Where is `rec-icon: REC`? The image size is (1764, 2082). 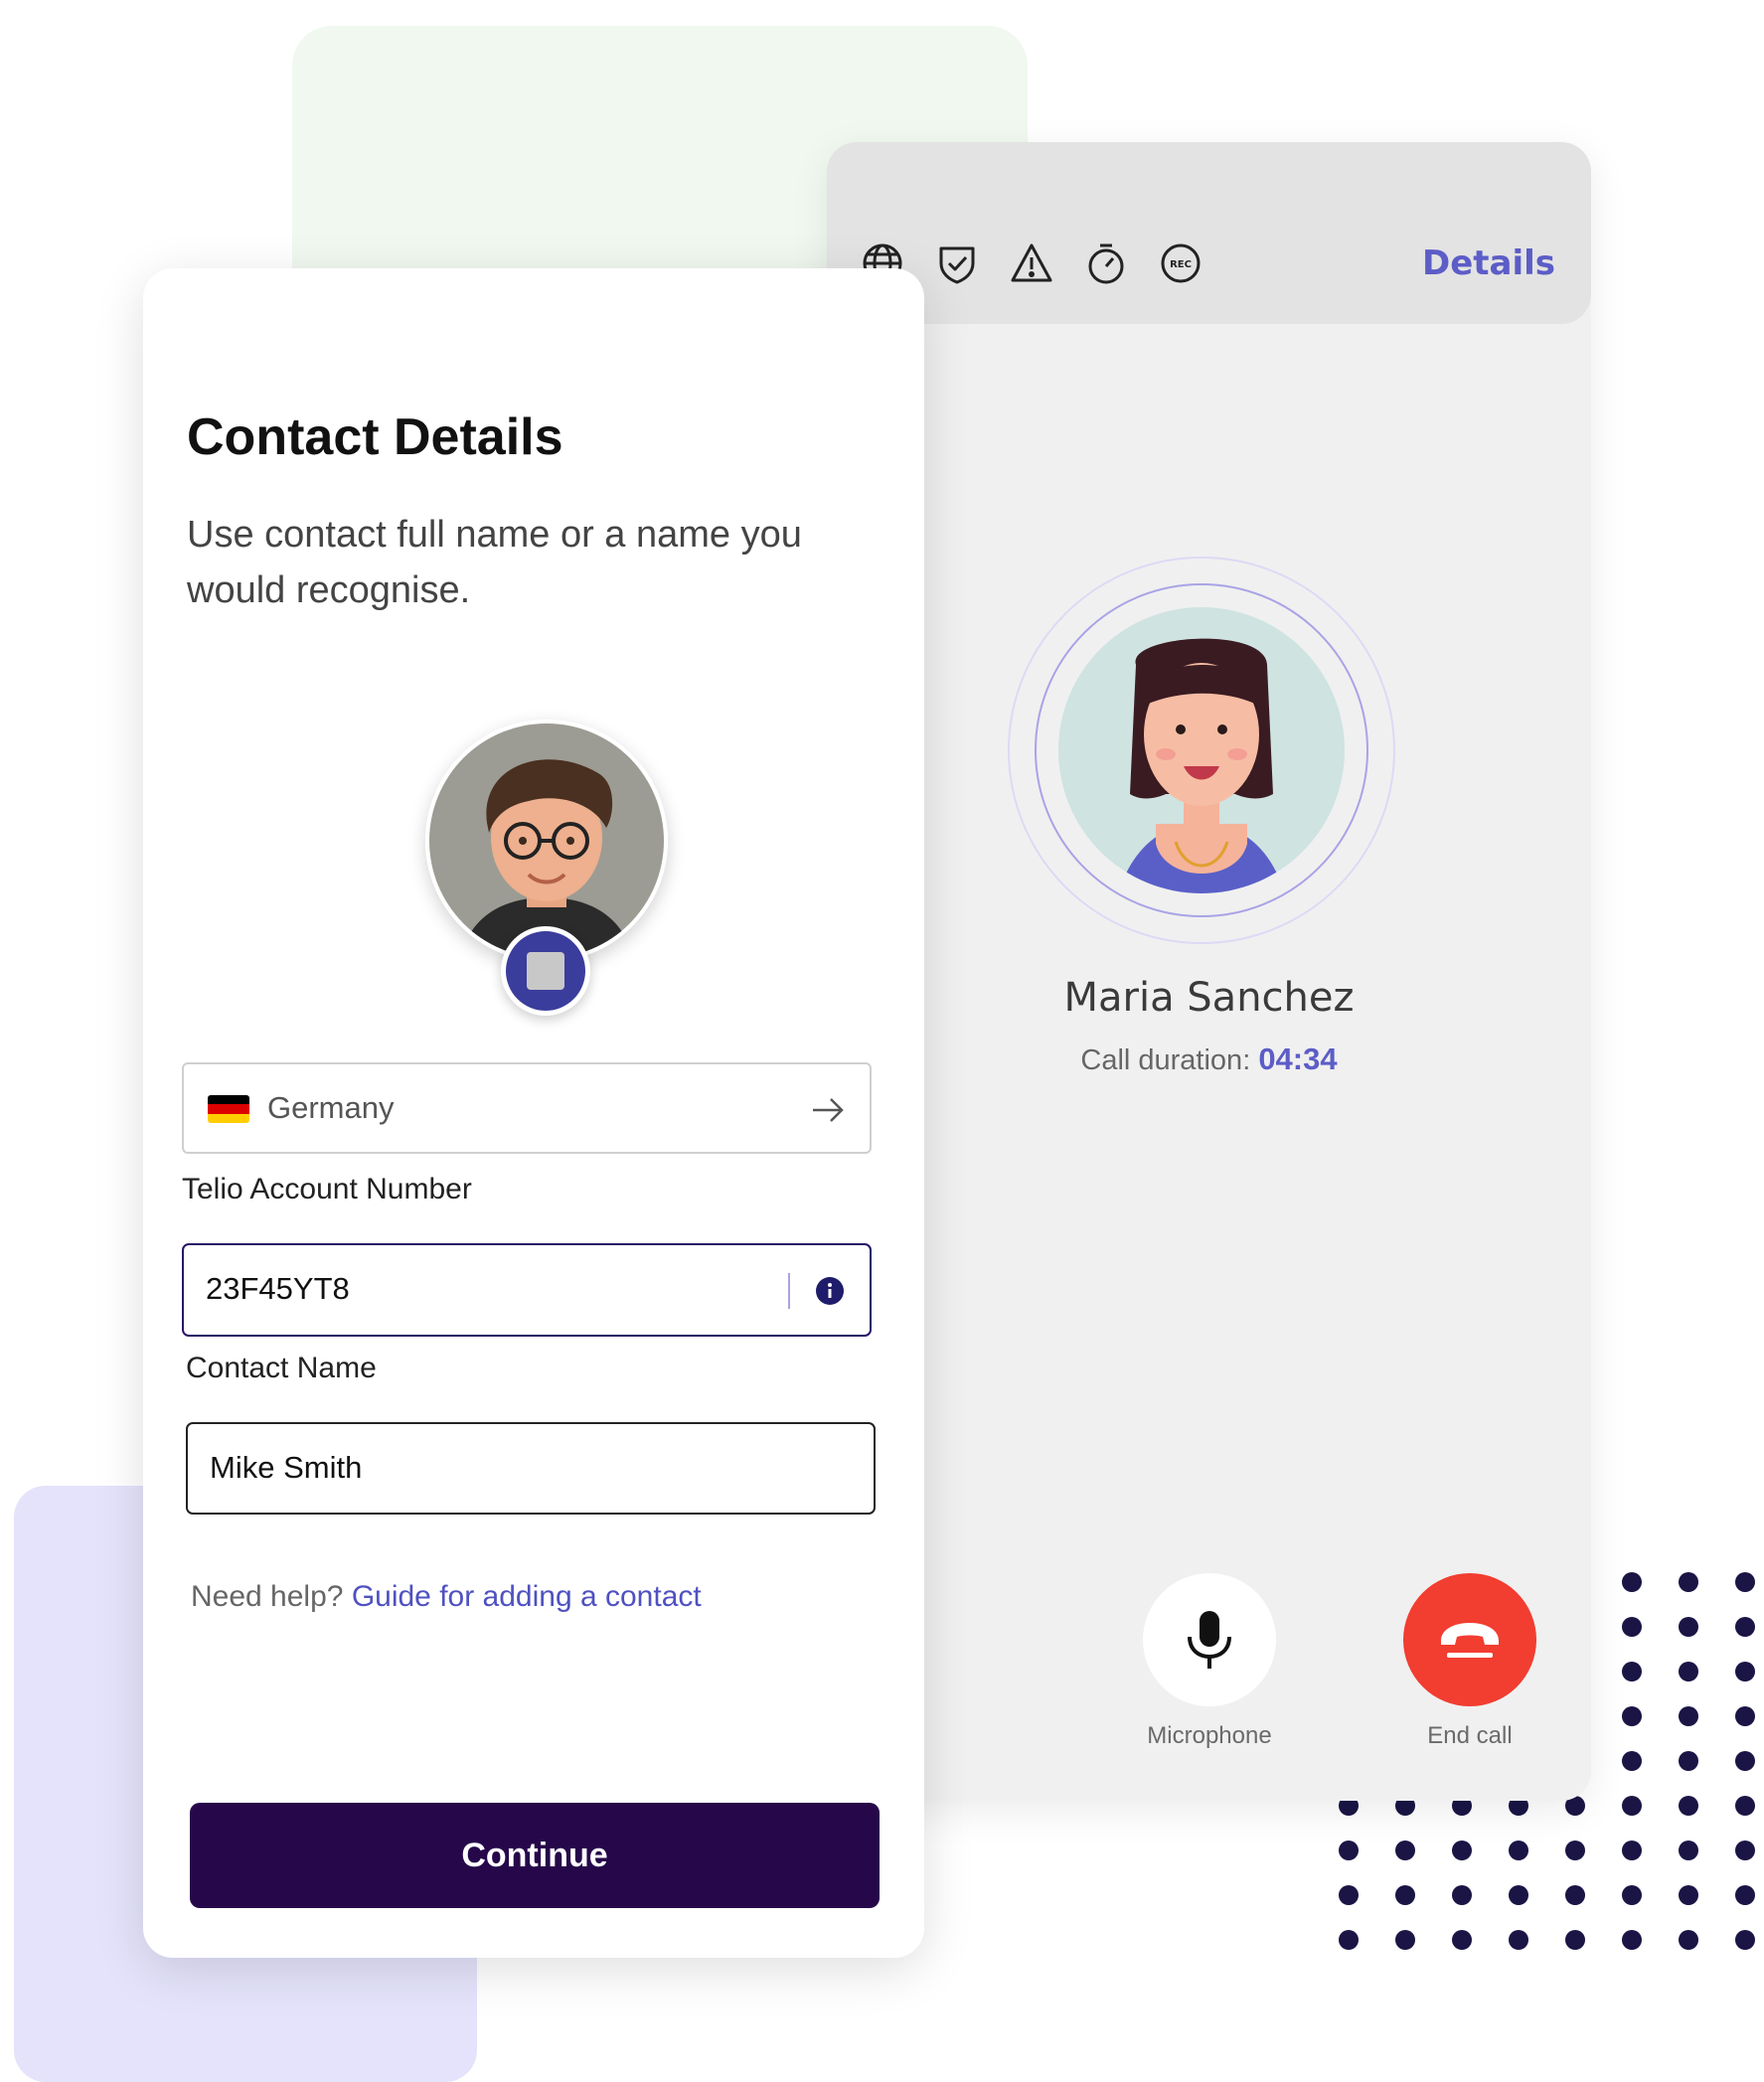 rec-icon: REC is located at coordinates (1181, 263).